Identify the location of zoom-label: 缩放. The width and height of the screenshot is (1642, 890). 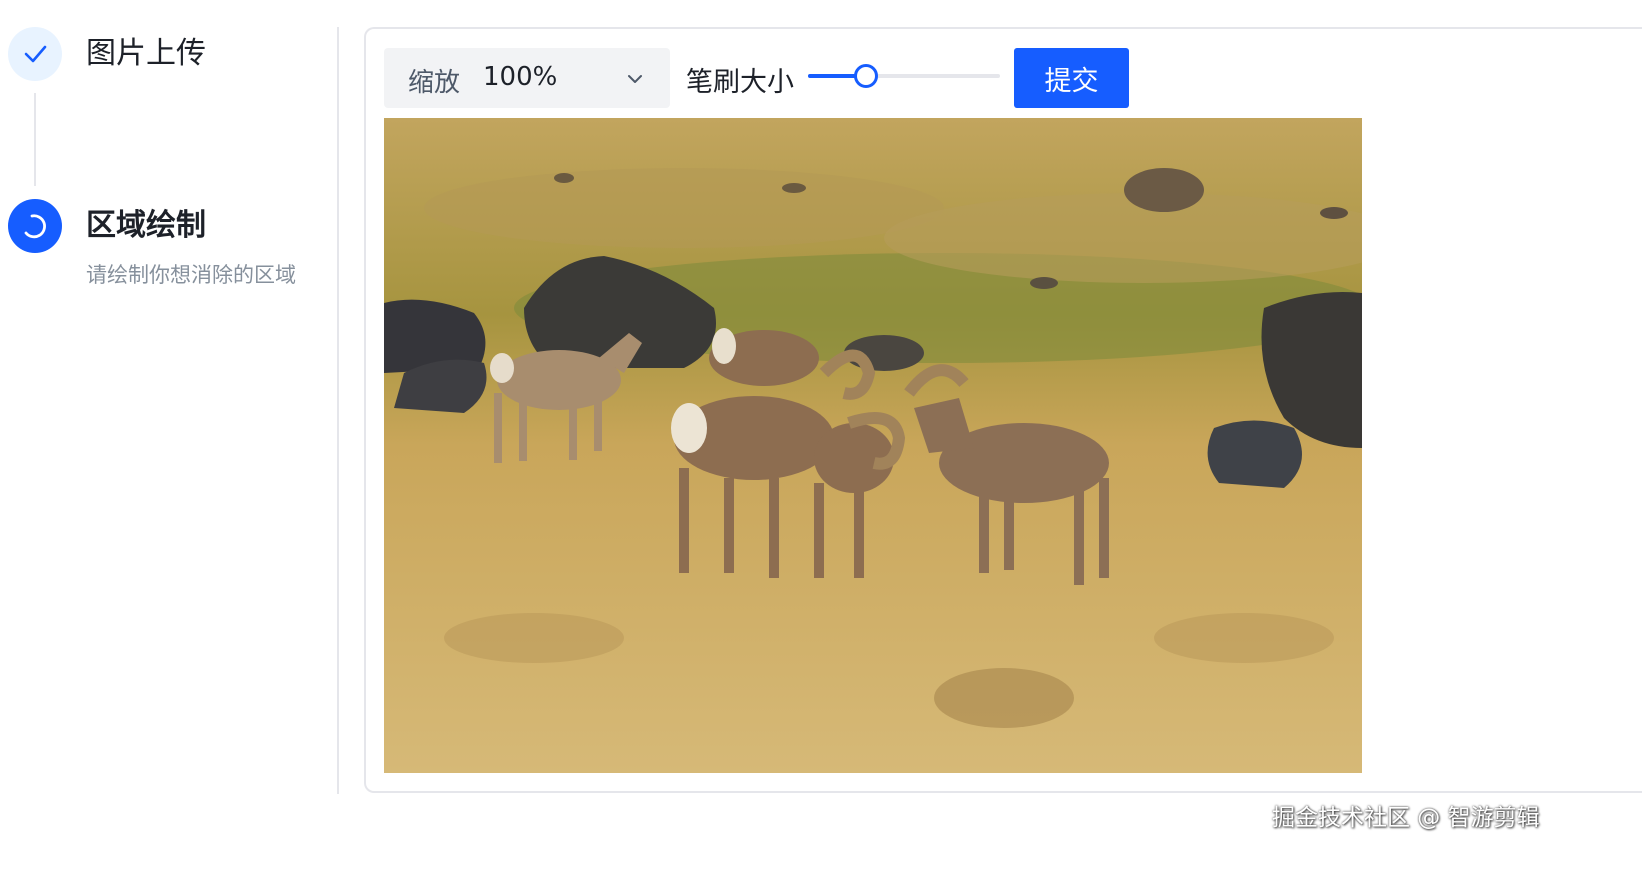
(434, 83).